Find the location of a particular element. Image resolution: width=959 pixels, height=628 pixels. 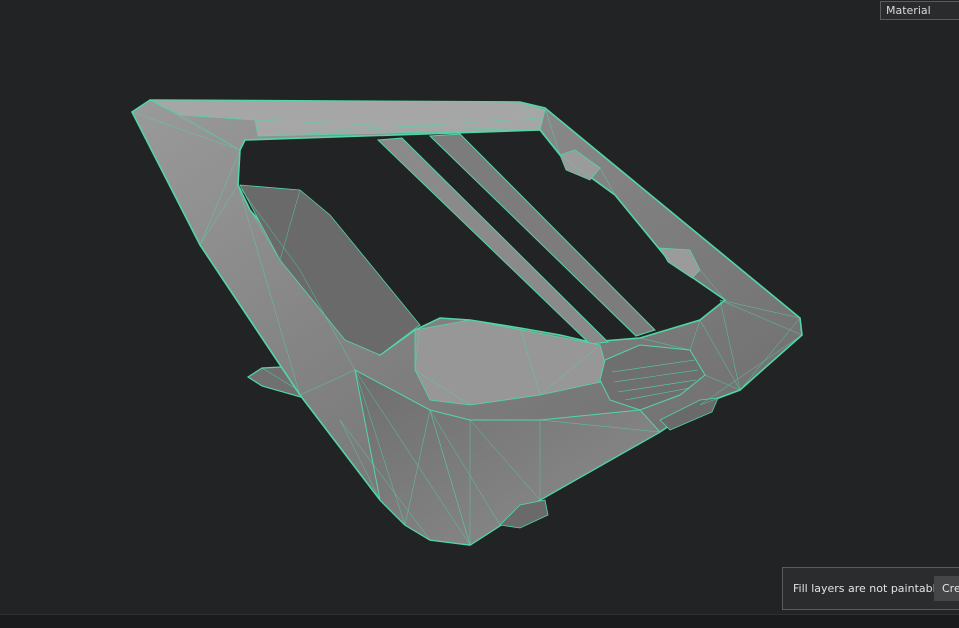

channel-select: Material is located at coordinates (919, 10).